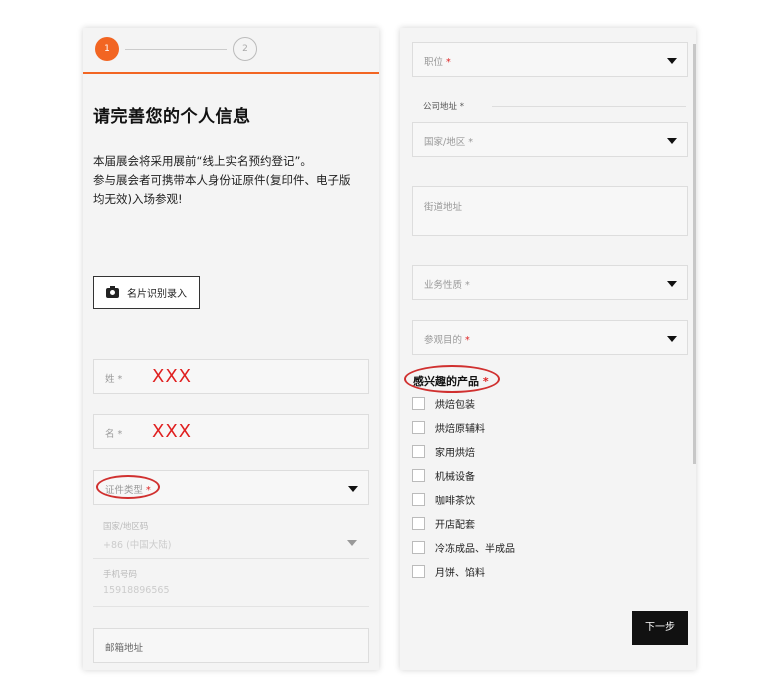  Describe the element at coordinates (202, 161) in the screenshot. I see `notice-line-1: 本届展会将采用展前“线上实名预约登记”。` at that location.